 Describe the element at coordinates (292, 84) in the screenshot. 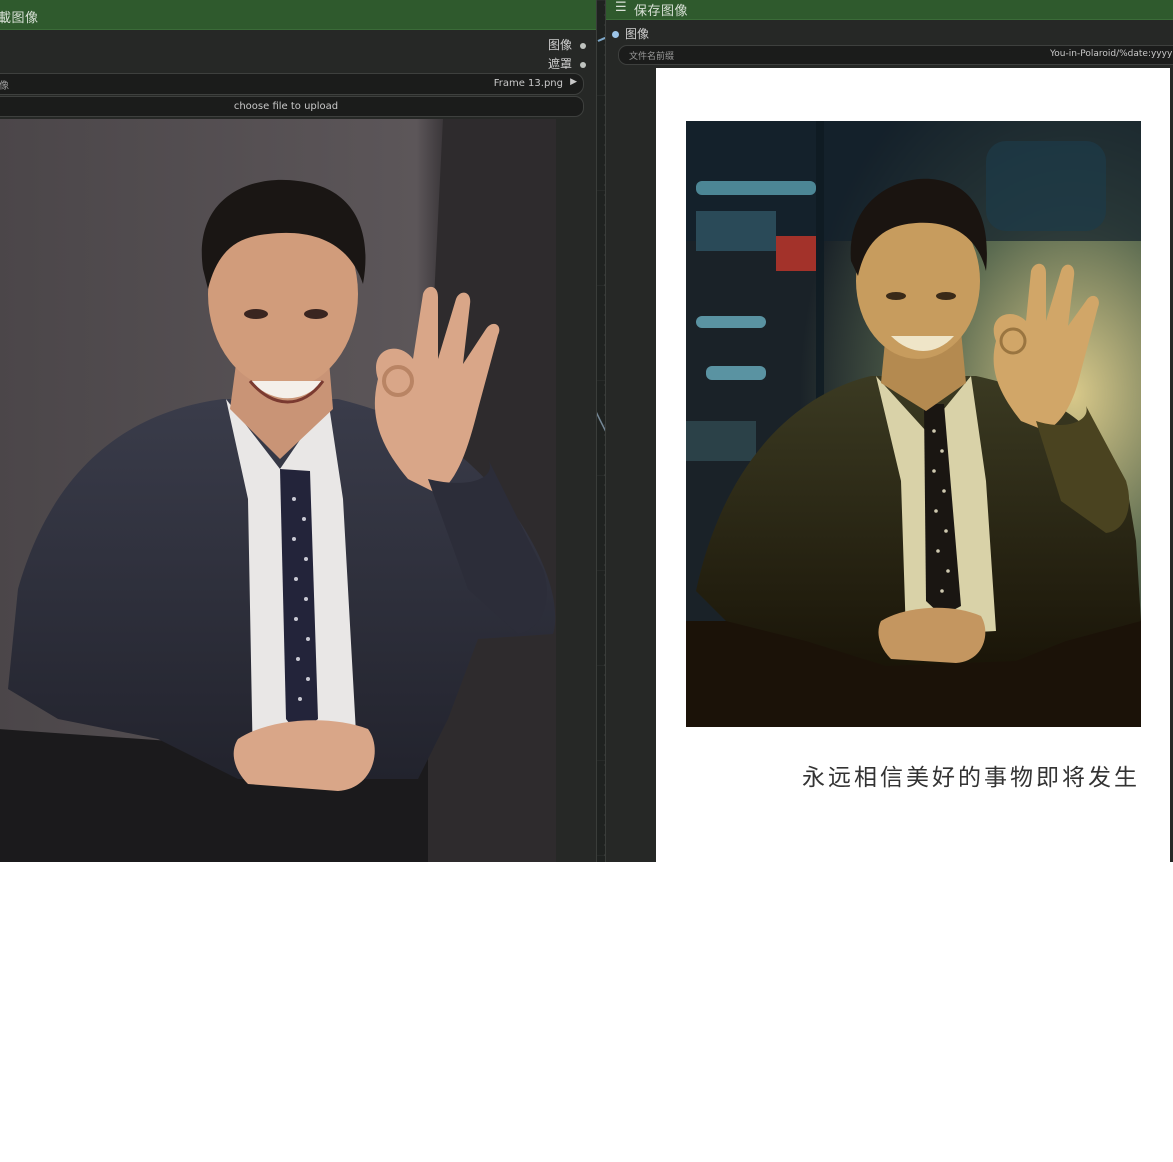

I see `image-file-combo: 像 Frame 13.png ▶` at that location.